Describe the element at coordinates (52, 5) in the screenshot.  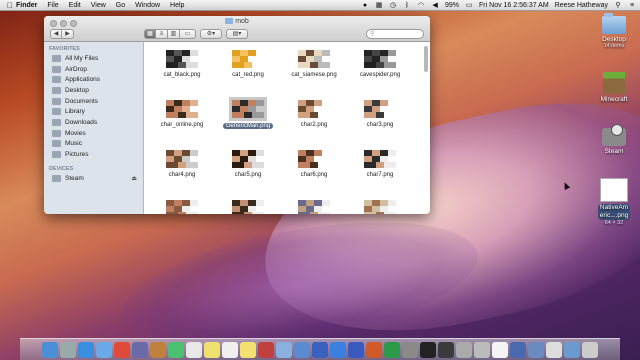
I see `menu-file: File` at that location.